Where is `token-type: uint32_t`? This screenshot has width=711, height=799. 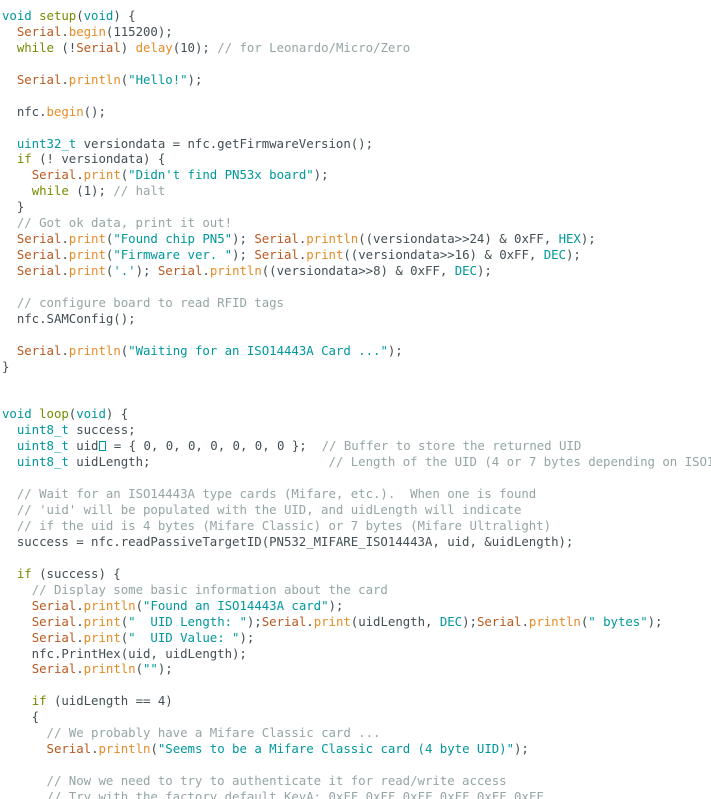 token-type: uint32_t is located at coordinates (46, 143).